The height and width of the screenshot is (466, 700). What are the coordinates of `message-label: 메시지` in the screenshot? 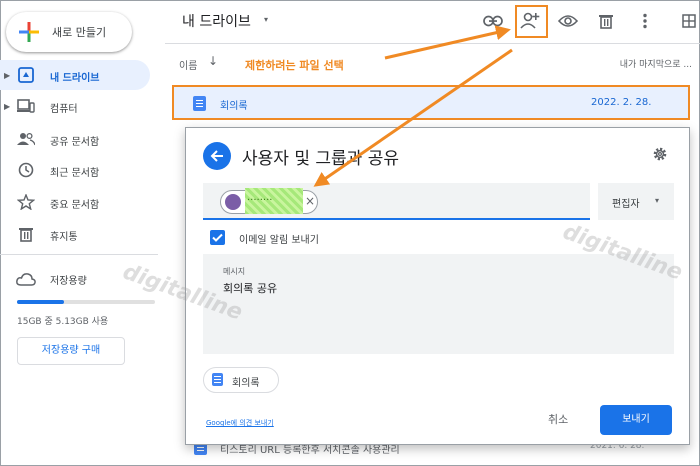 It's located at (234, 271).